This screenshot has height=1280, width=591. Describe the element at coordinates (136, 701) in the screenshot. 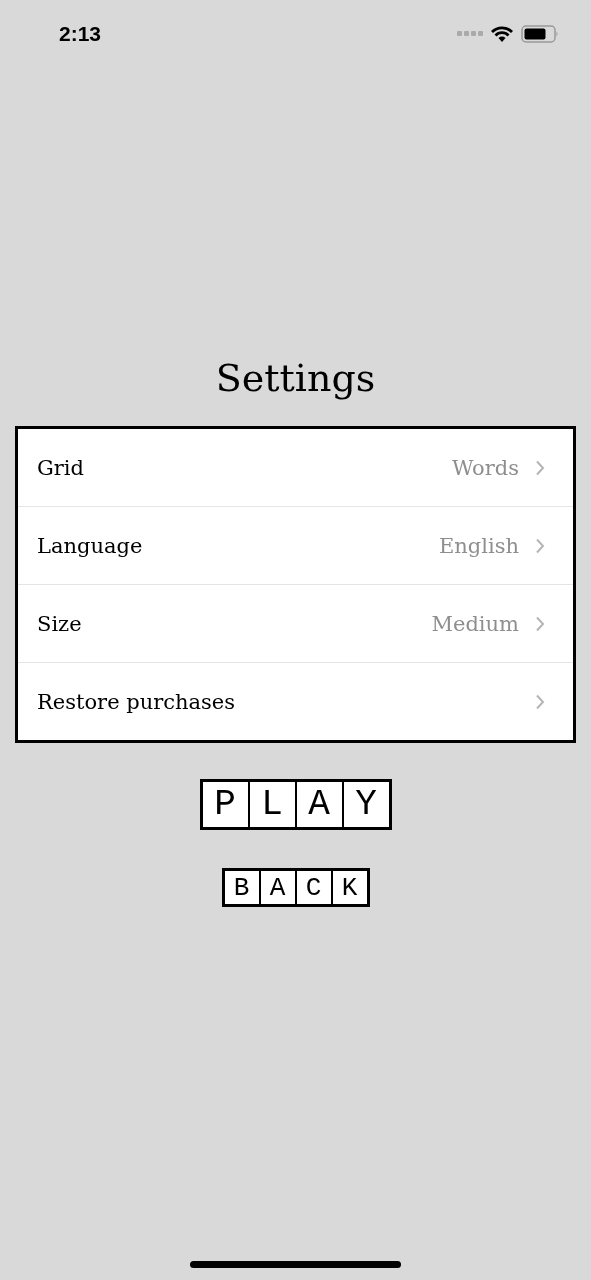

I see `row-label: Restore purchases` at that location.